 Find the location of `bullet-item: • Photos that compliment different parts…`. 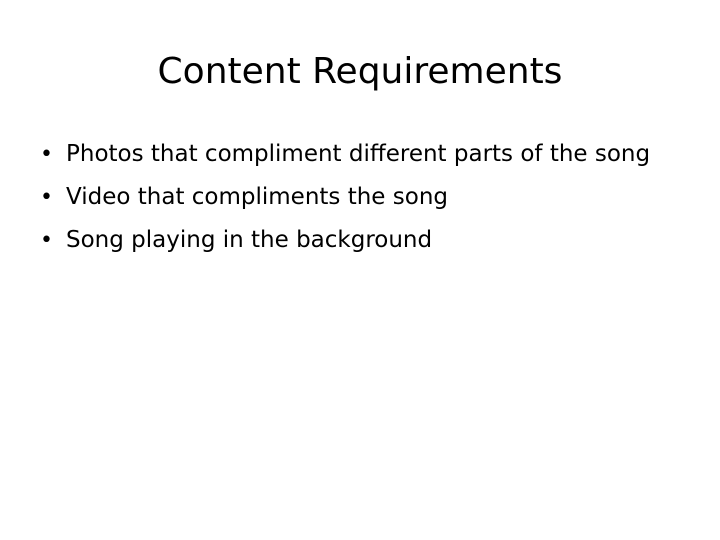

bullet-item: • Photos that compliment different parts… is located at coordinates (360, 154).